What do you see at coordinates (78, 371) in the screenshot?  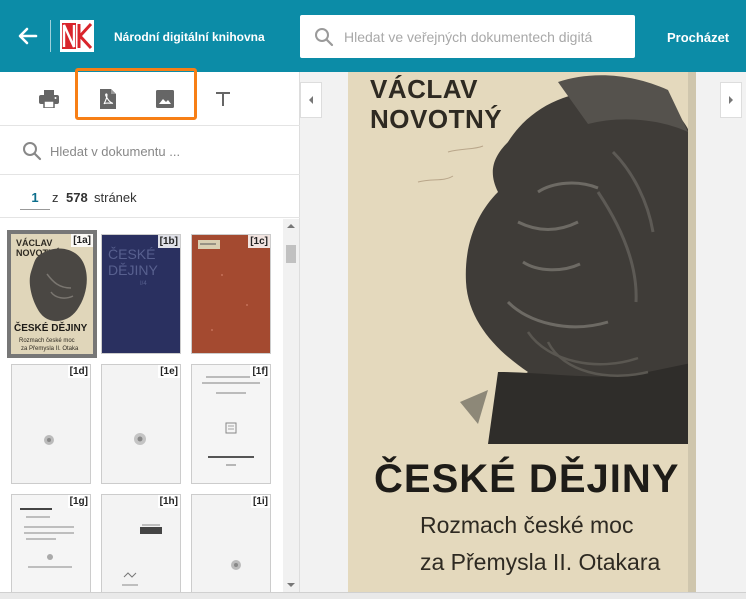 I see `thumbnail-label: [1d]` at bounding box center [78, 371].